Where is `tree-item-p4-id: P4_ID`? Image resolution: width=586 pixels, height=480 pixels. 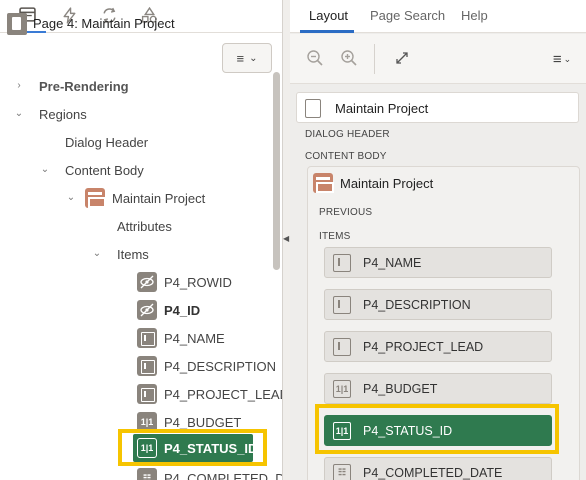
tree-item-p4-id: P4_ID is located at coordinates (168, 310).